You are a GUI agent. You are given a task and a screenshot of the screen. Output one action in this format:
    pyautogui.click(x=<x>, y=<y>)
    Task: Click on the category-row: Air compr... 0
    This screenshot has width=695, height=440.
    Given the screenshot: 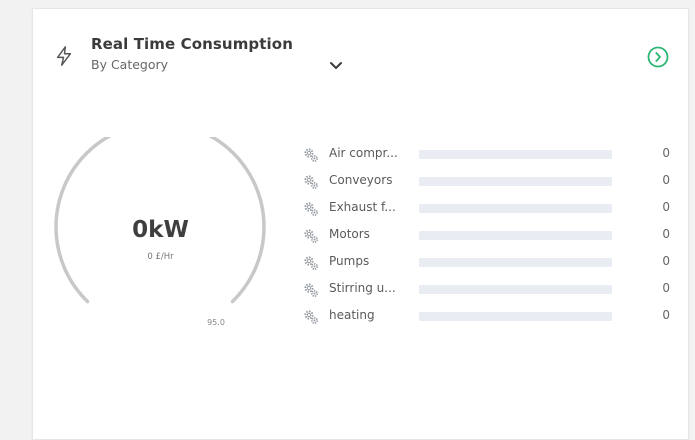 What is the action you would take?
    pyautogui.click(x=490, y=156)
    